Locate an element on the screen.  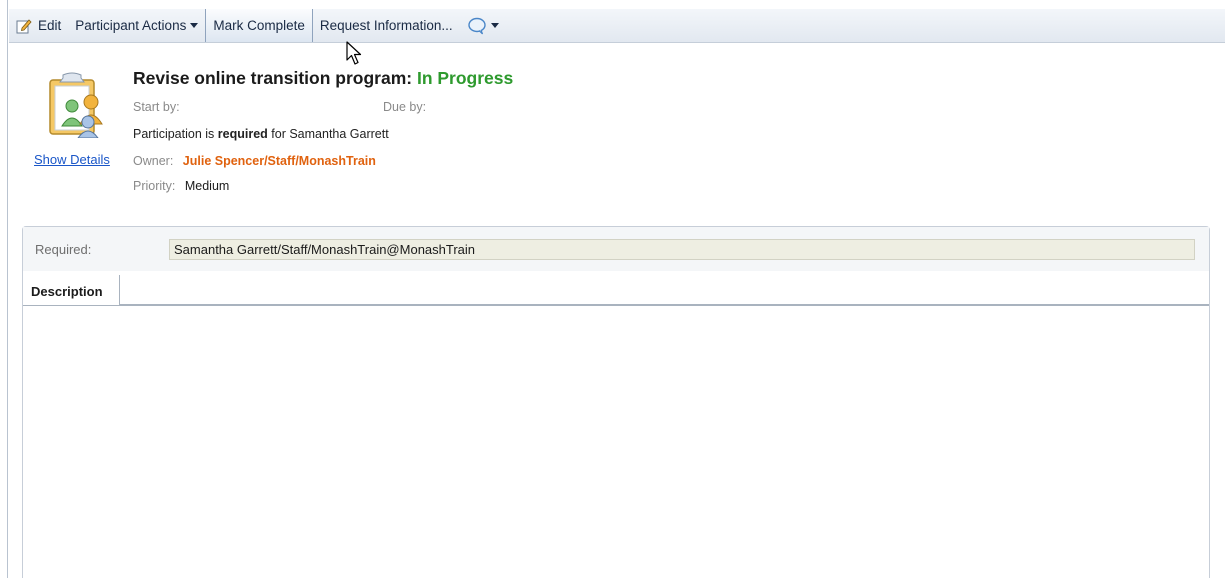
priority-value: Medium is located at coordinates (207, 186).